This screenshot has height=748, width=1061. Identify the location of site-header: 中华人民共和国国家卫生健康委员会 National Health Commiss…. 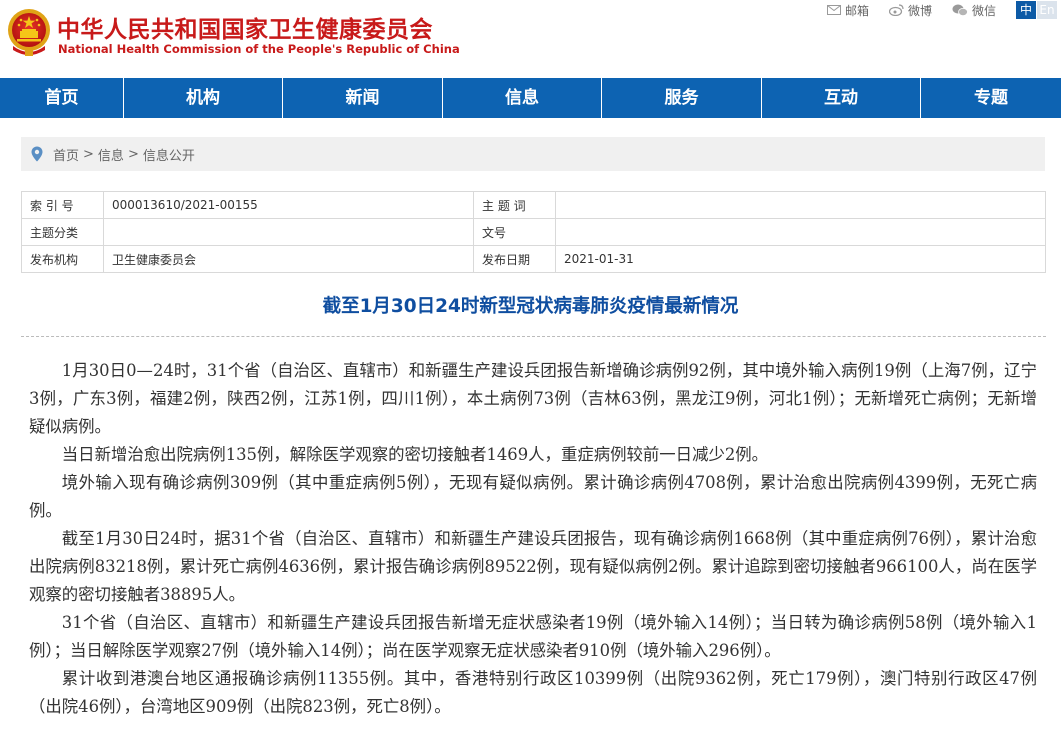
(530, 39).